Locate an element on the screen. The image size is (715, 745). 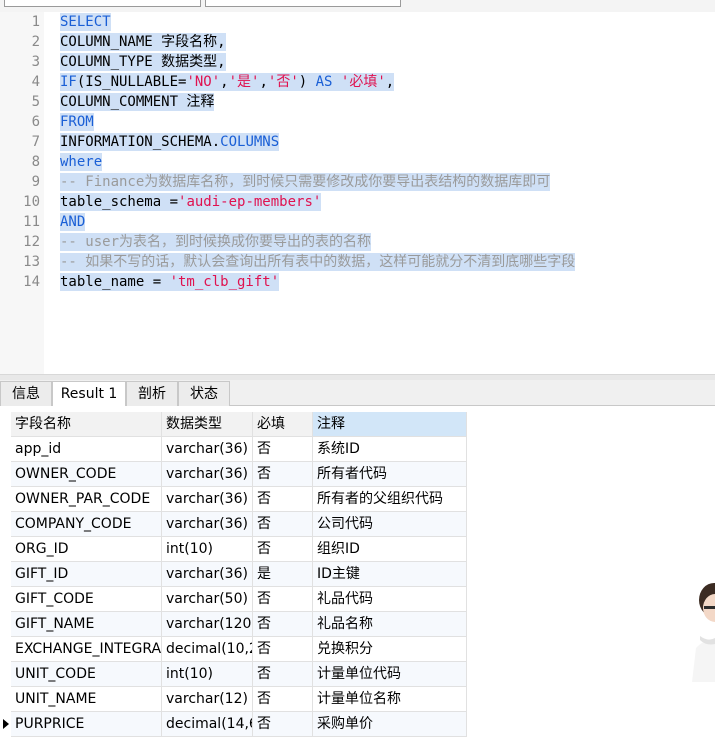
table-cell: decimal(14,6) is located at coordinates (207, 724).